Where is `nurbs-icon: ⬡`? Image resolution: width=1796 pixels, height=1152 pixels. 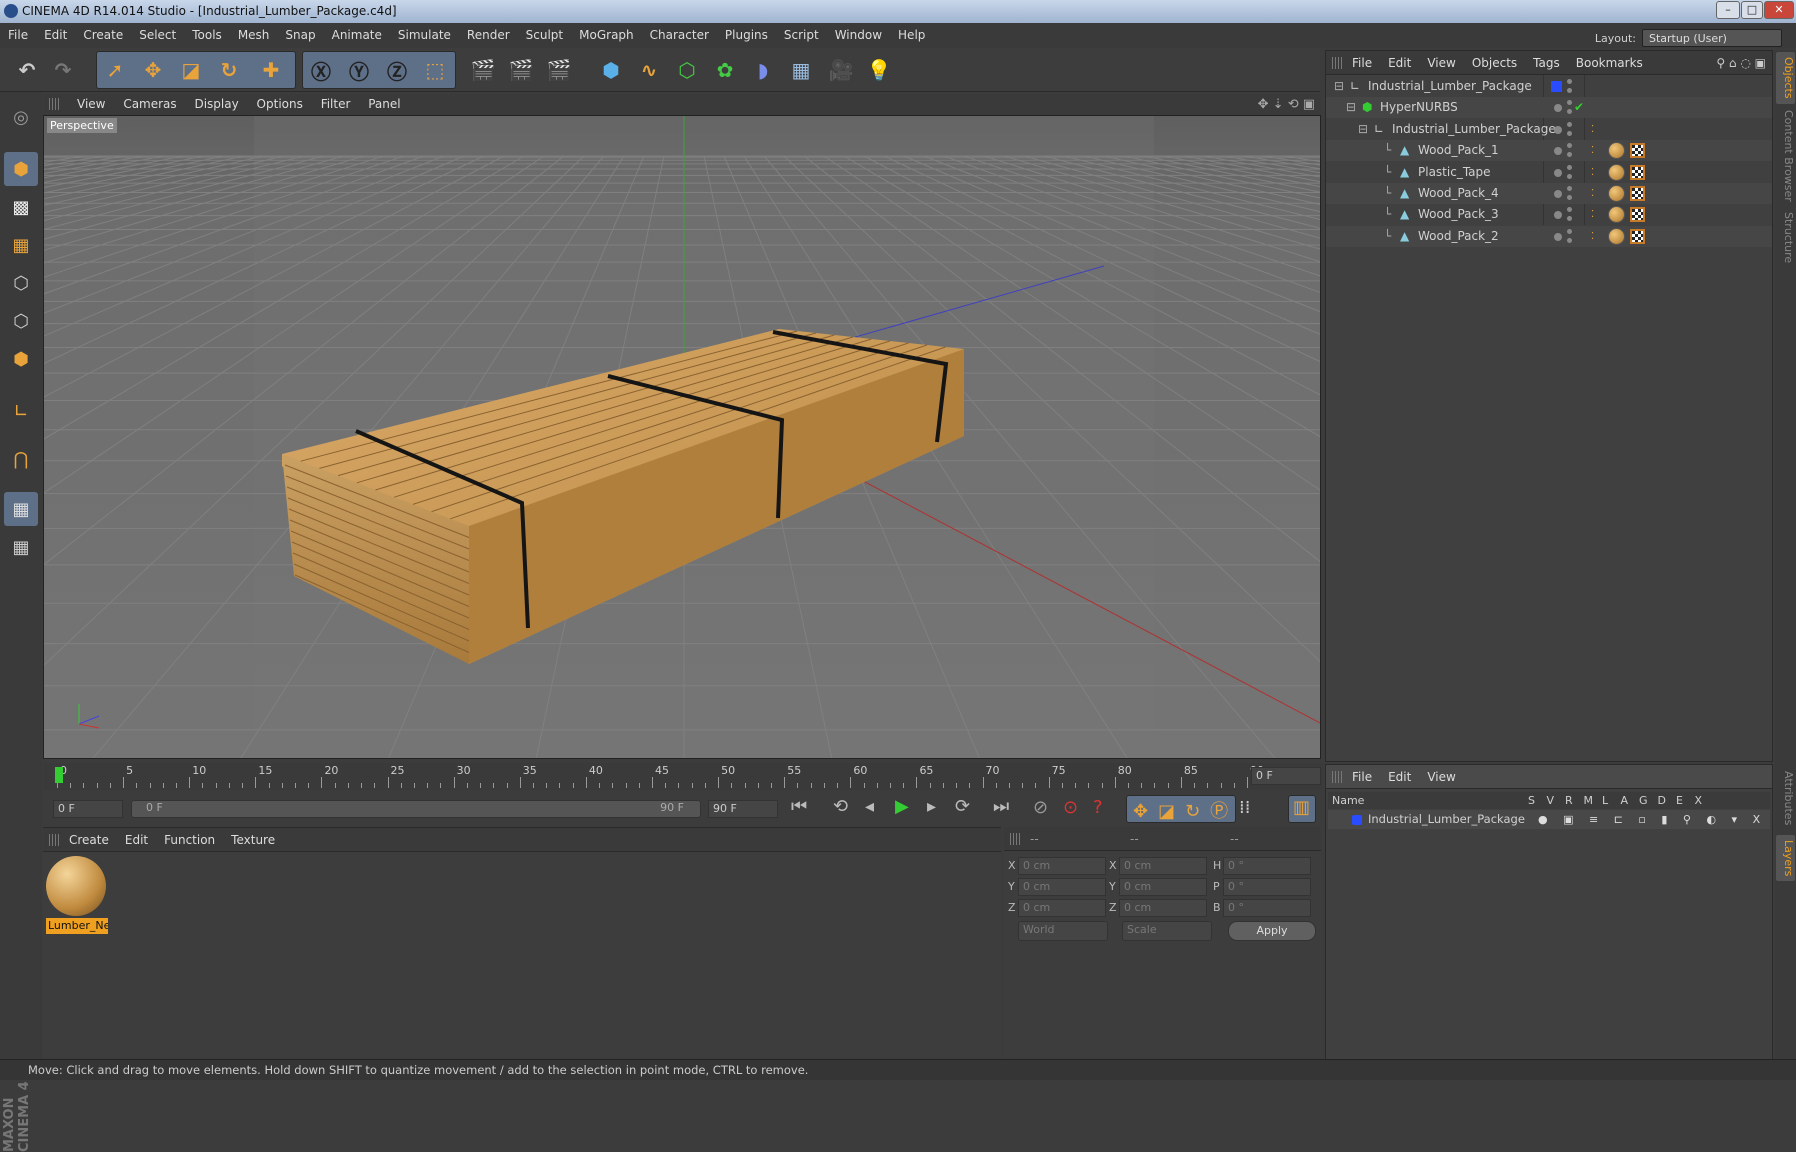 nurbs-icon: ⬡ is located at coordinates (687, 70).